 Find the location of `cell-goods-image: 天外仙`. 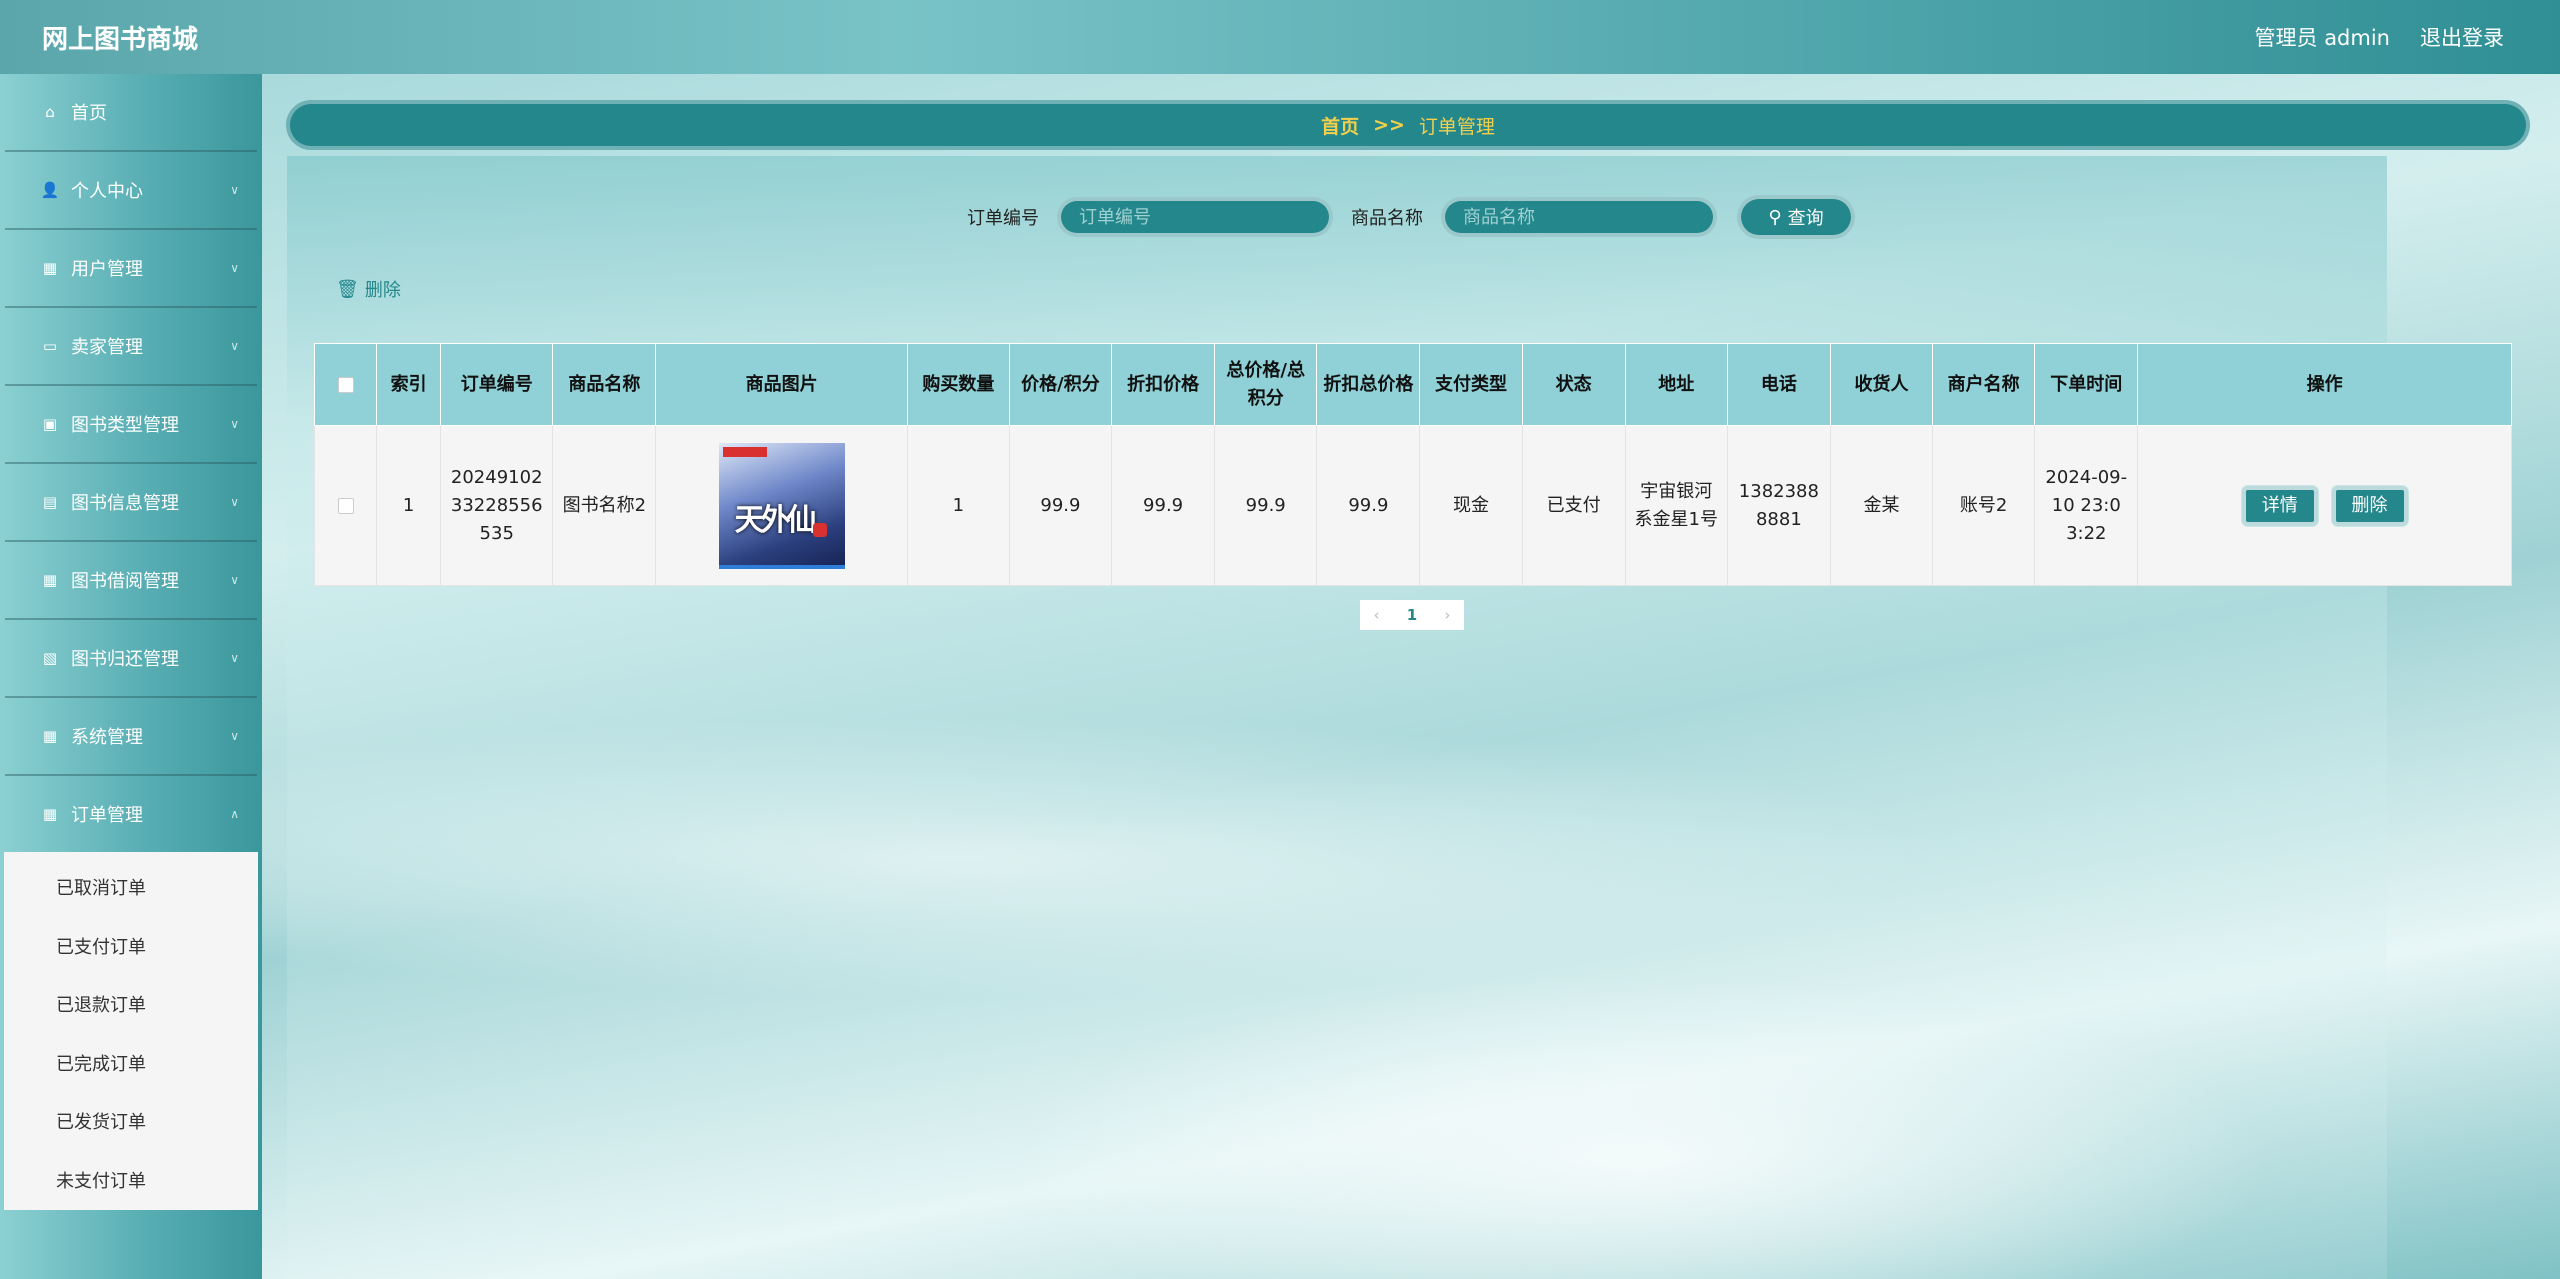

cell-goods-image: 天外仙 is located at coordinates (781, 505).